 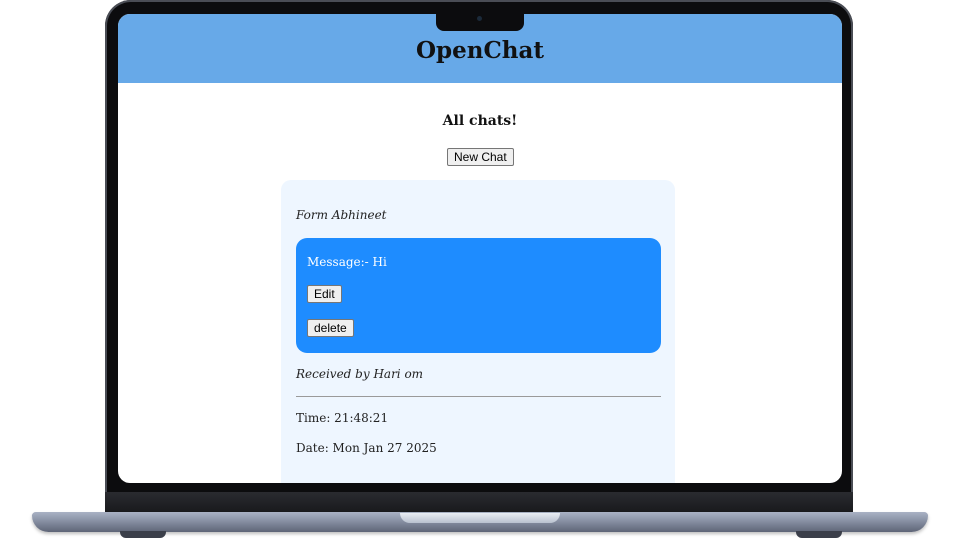 What do you see at coordinates (143, 534) in the screenshot?
I see `laptop-foot-left` at bounding box center [143, 534].